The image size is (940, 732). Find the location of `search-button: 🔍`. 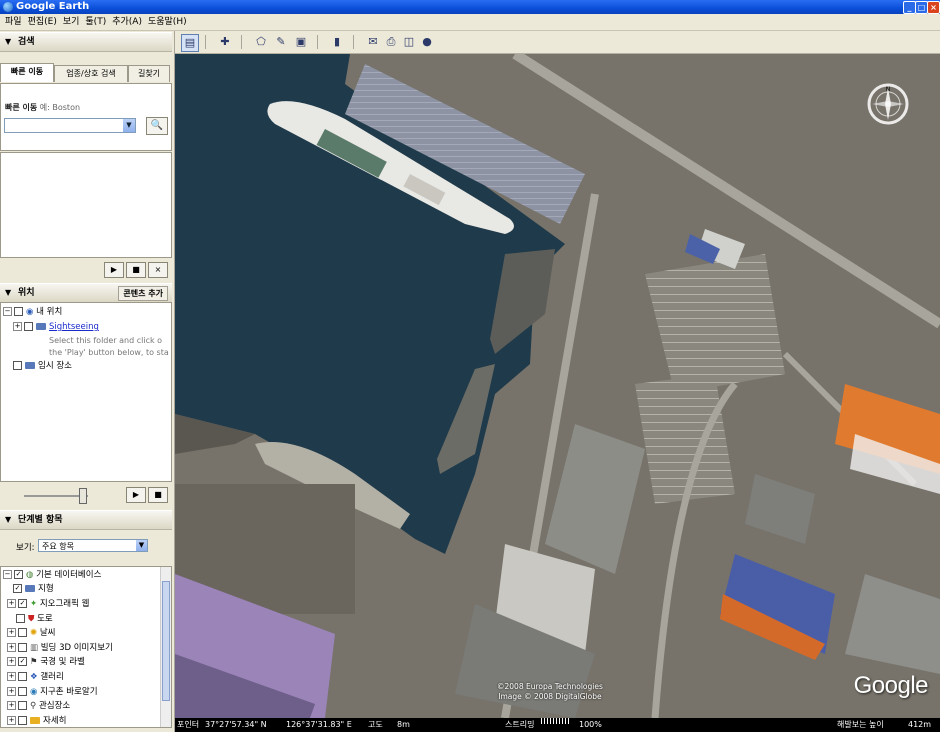

search-button: 🔍 is located at coordinates (157, 126).